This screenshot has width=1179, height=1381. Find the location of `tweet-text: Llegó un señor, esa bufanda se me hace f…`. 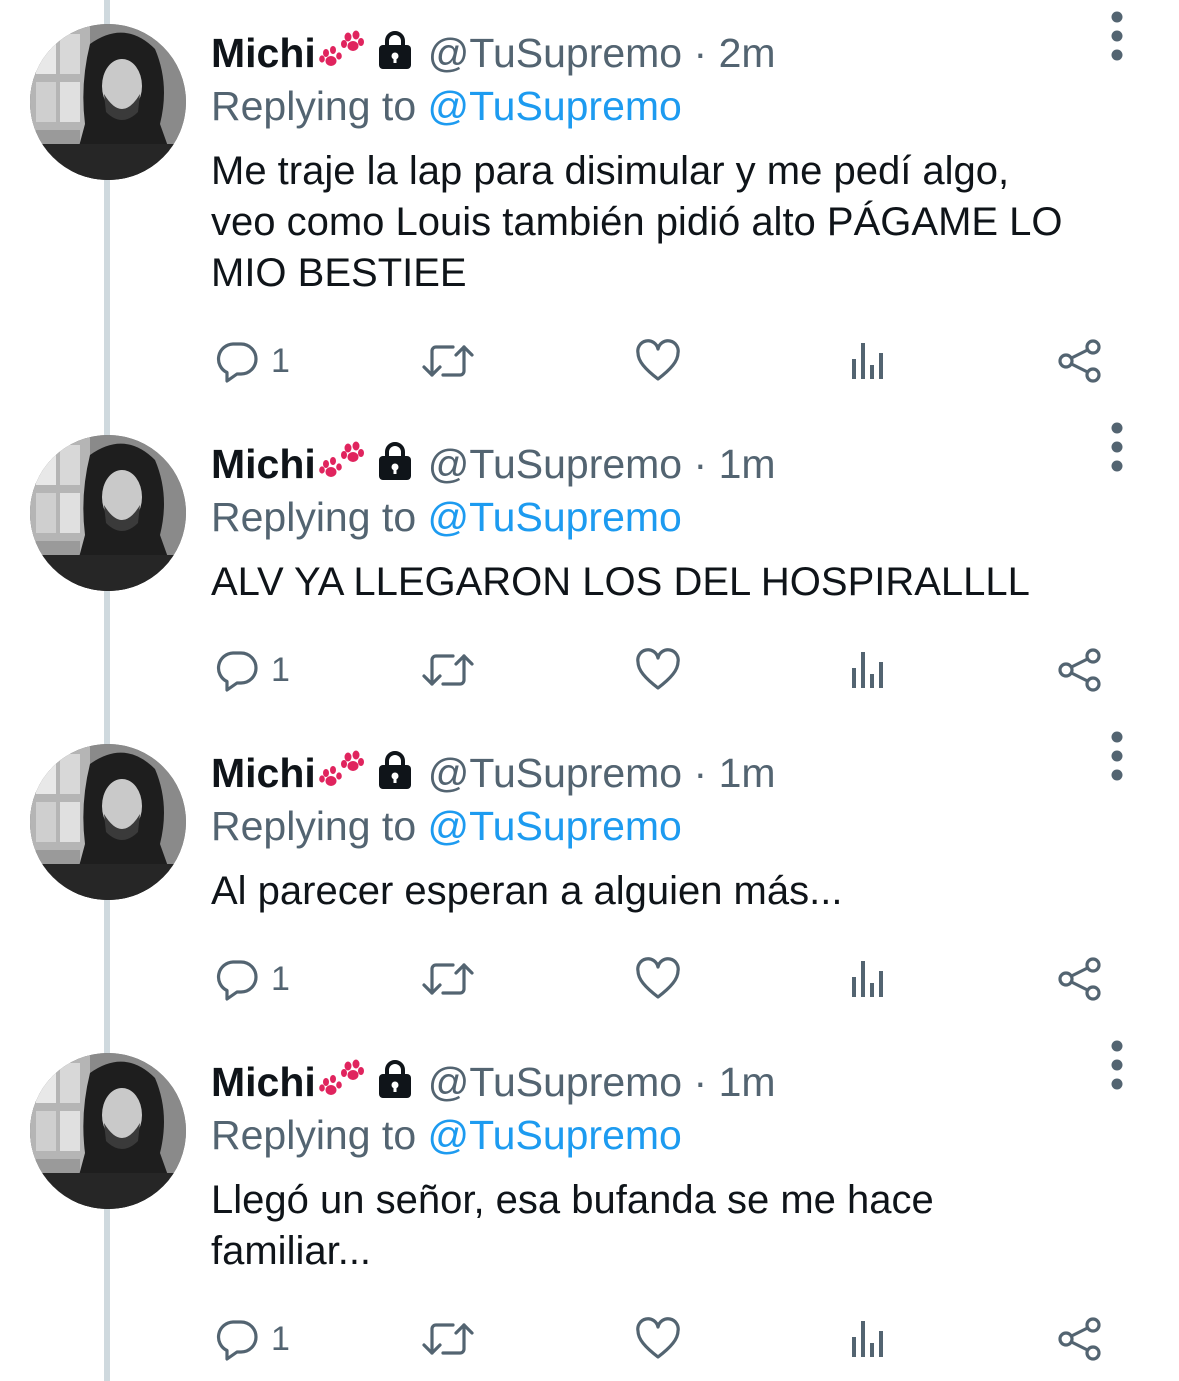

tweet-text: Llegó un señor, esa bufanda se me hace f… is located at coordinates (572, 1225).